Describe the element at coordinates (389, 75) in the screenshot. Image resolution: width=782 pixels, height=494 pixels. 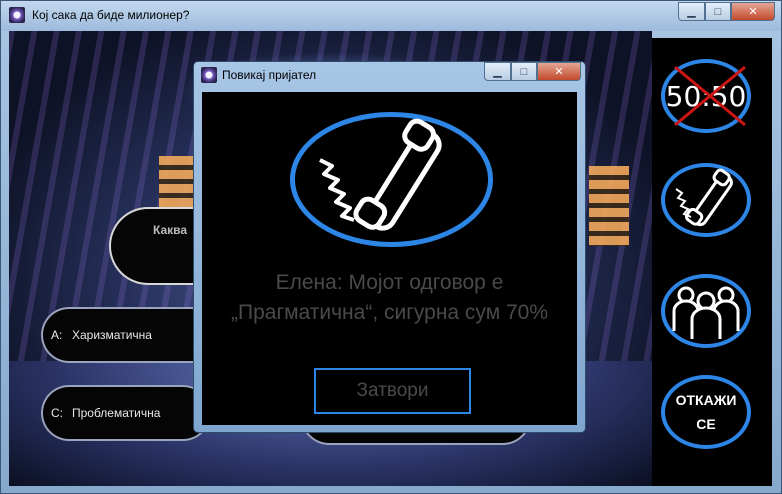
I see `dialog-titlebar: Повикај пријател ▁ □ ✕` at that location.